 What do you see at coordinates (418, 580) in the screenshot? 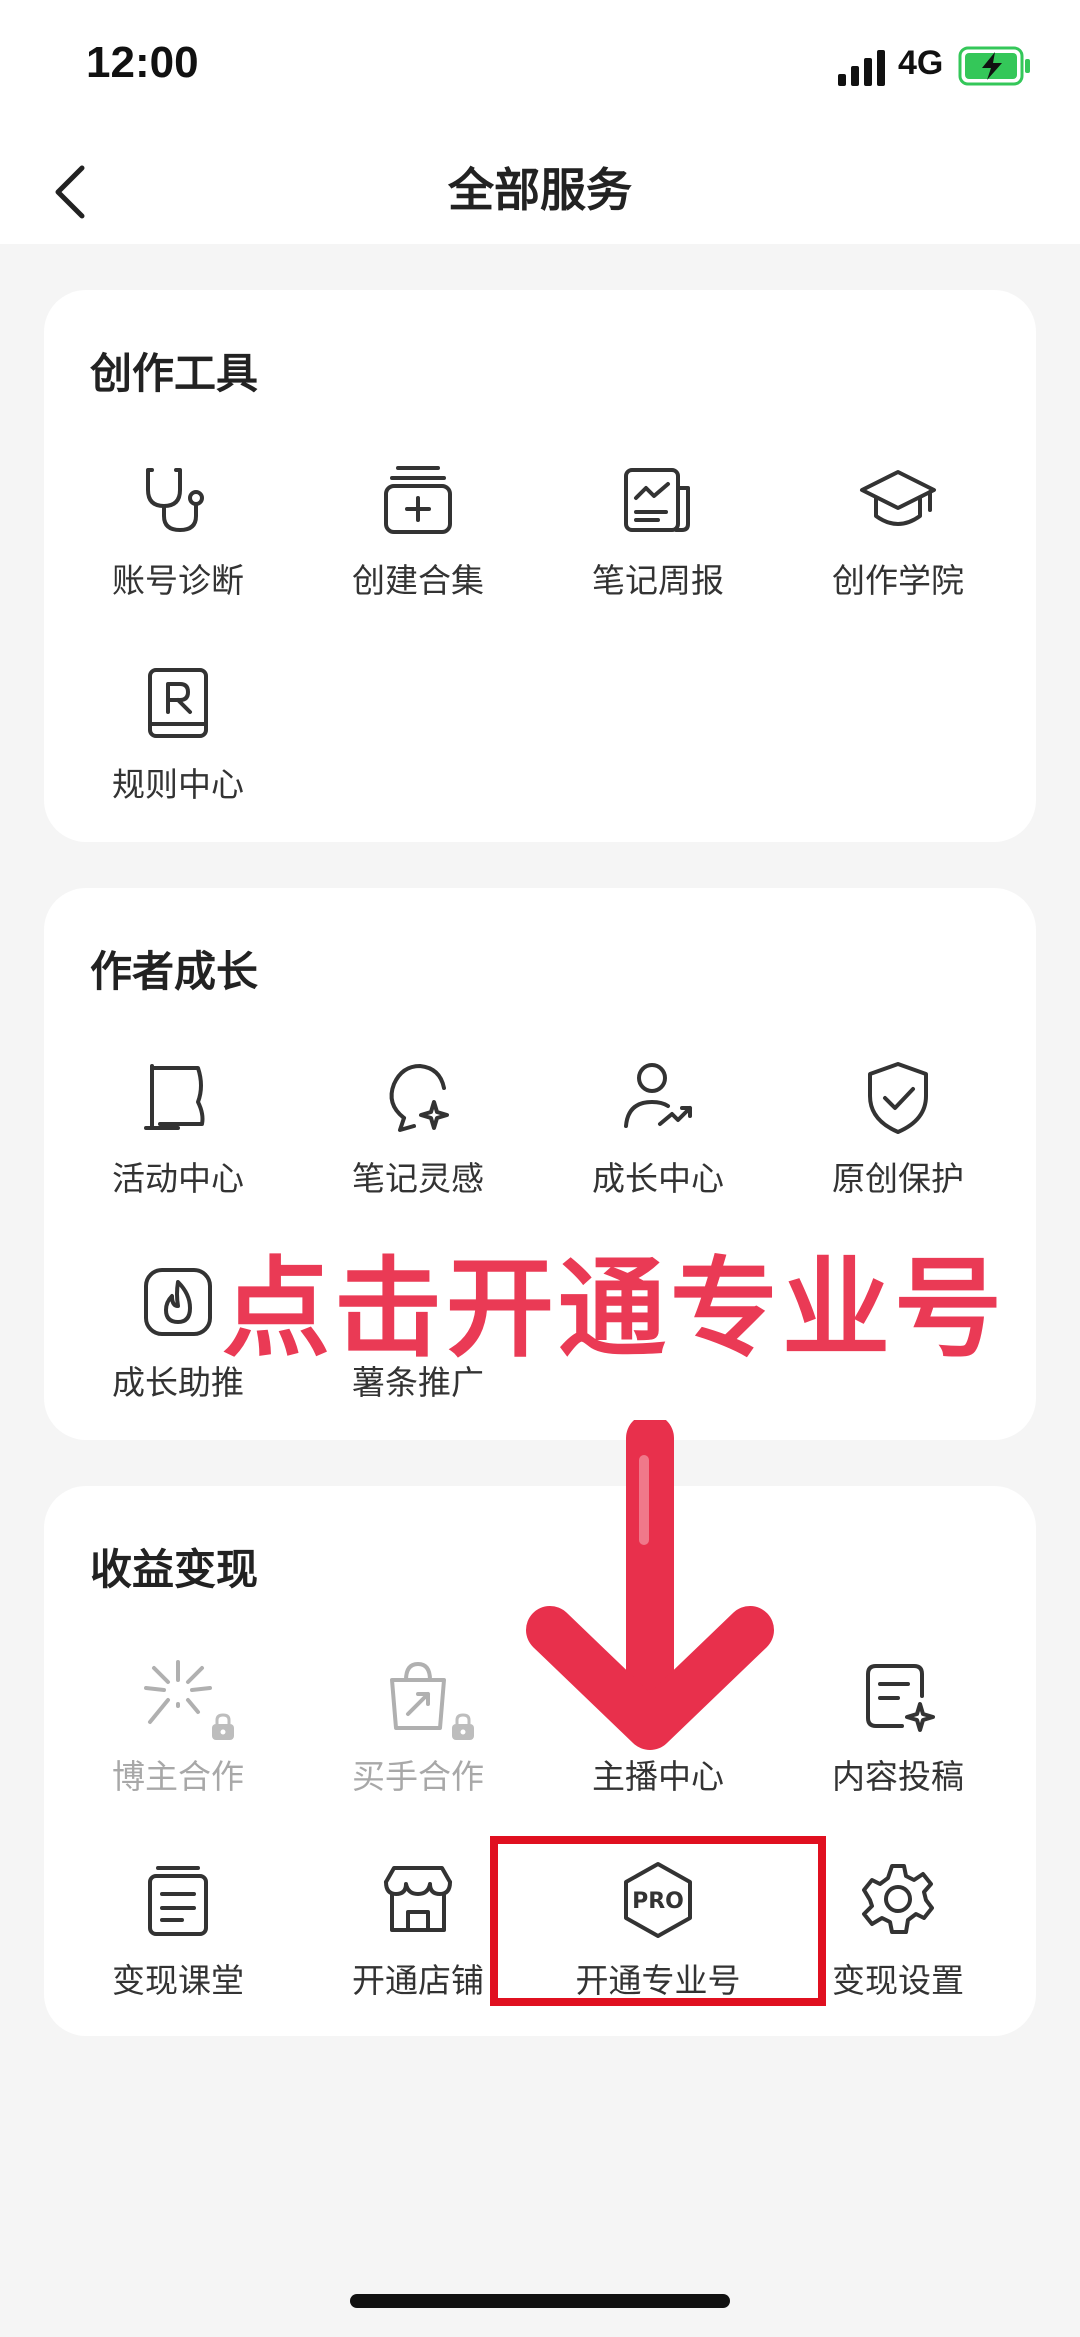
I see `item-label: 创建合集` at bounding box center [418, 580].